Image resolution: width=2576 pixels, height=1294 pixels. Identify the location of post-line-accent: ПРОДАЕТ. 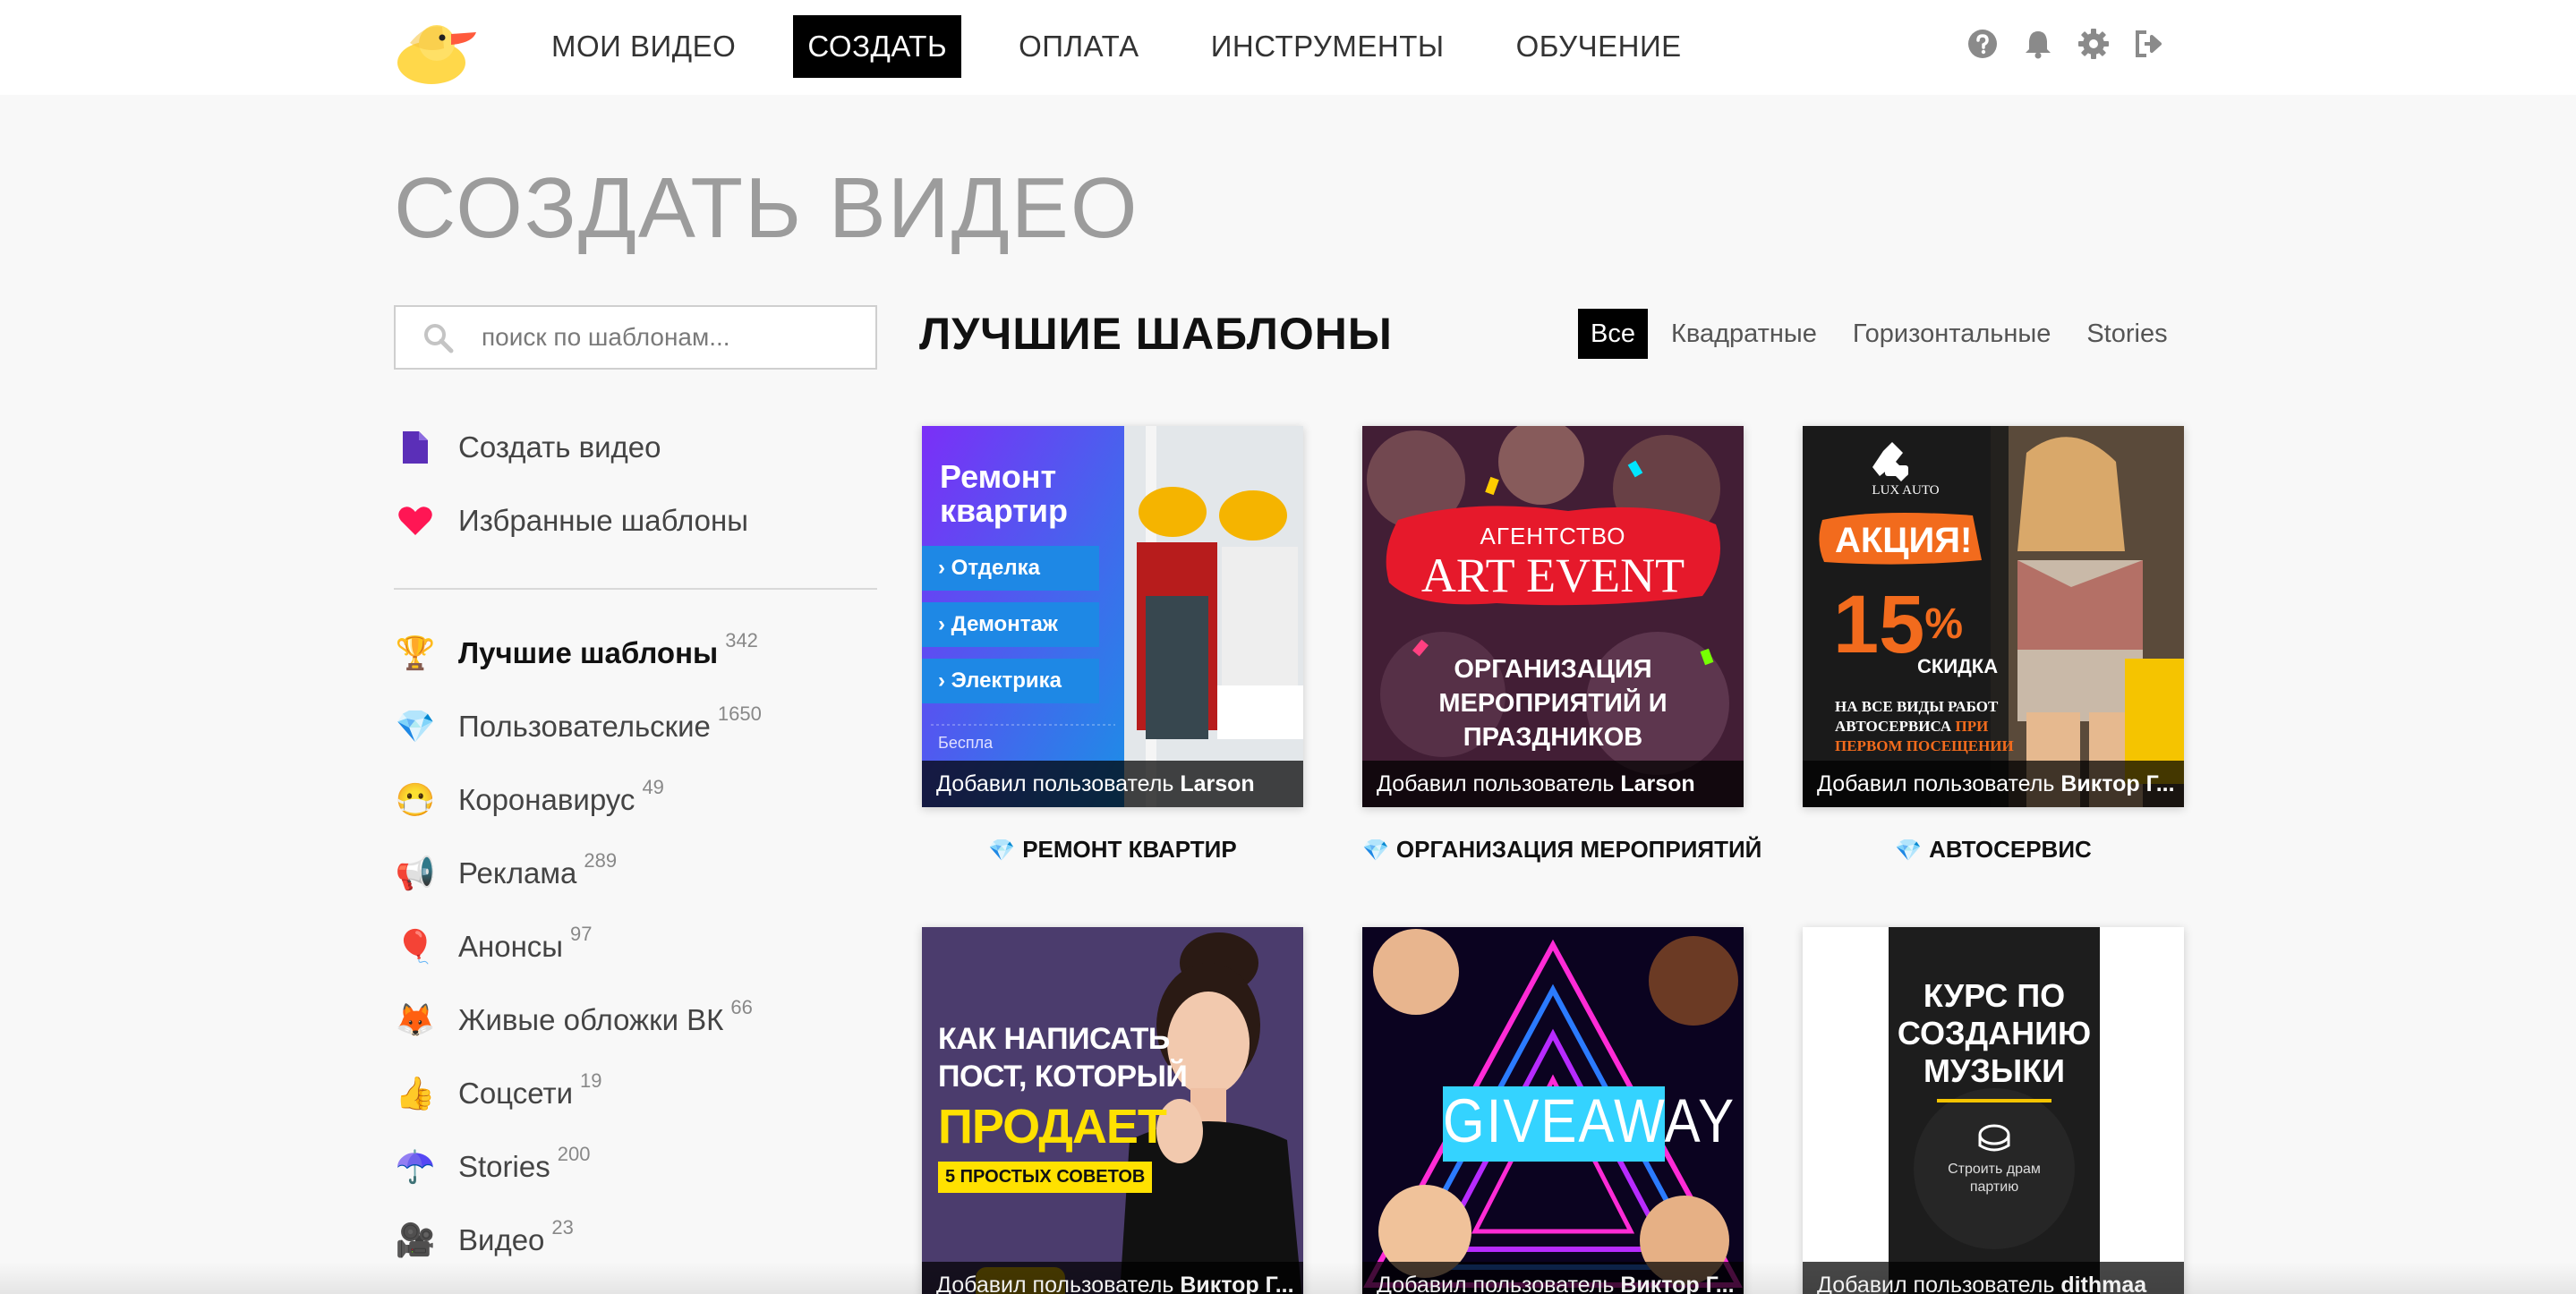
(1052, 1127).